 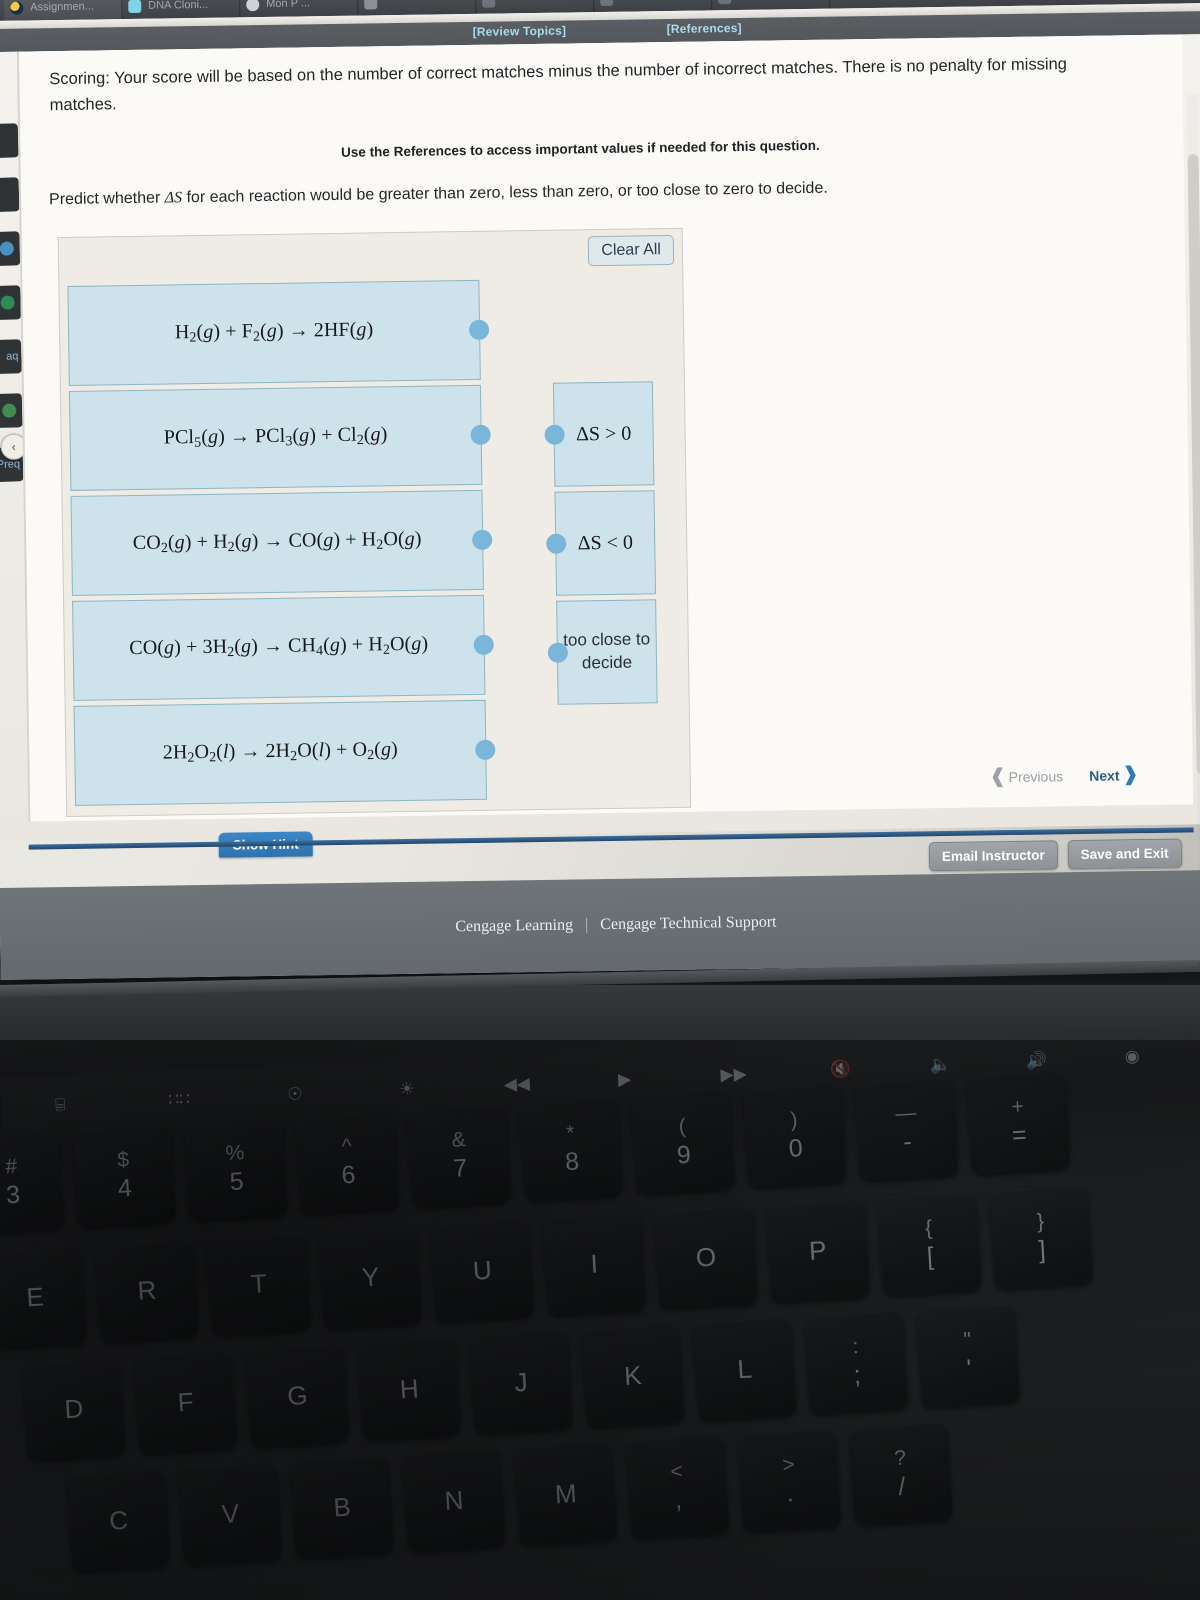 I want to click on key-6: ^ 6, so click(x=347, y=1162).